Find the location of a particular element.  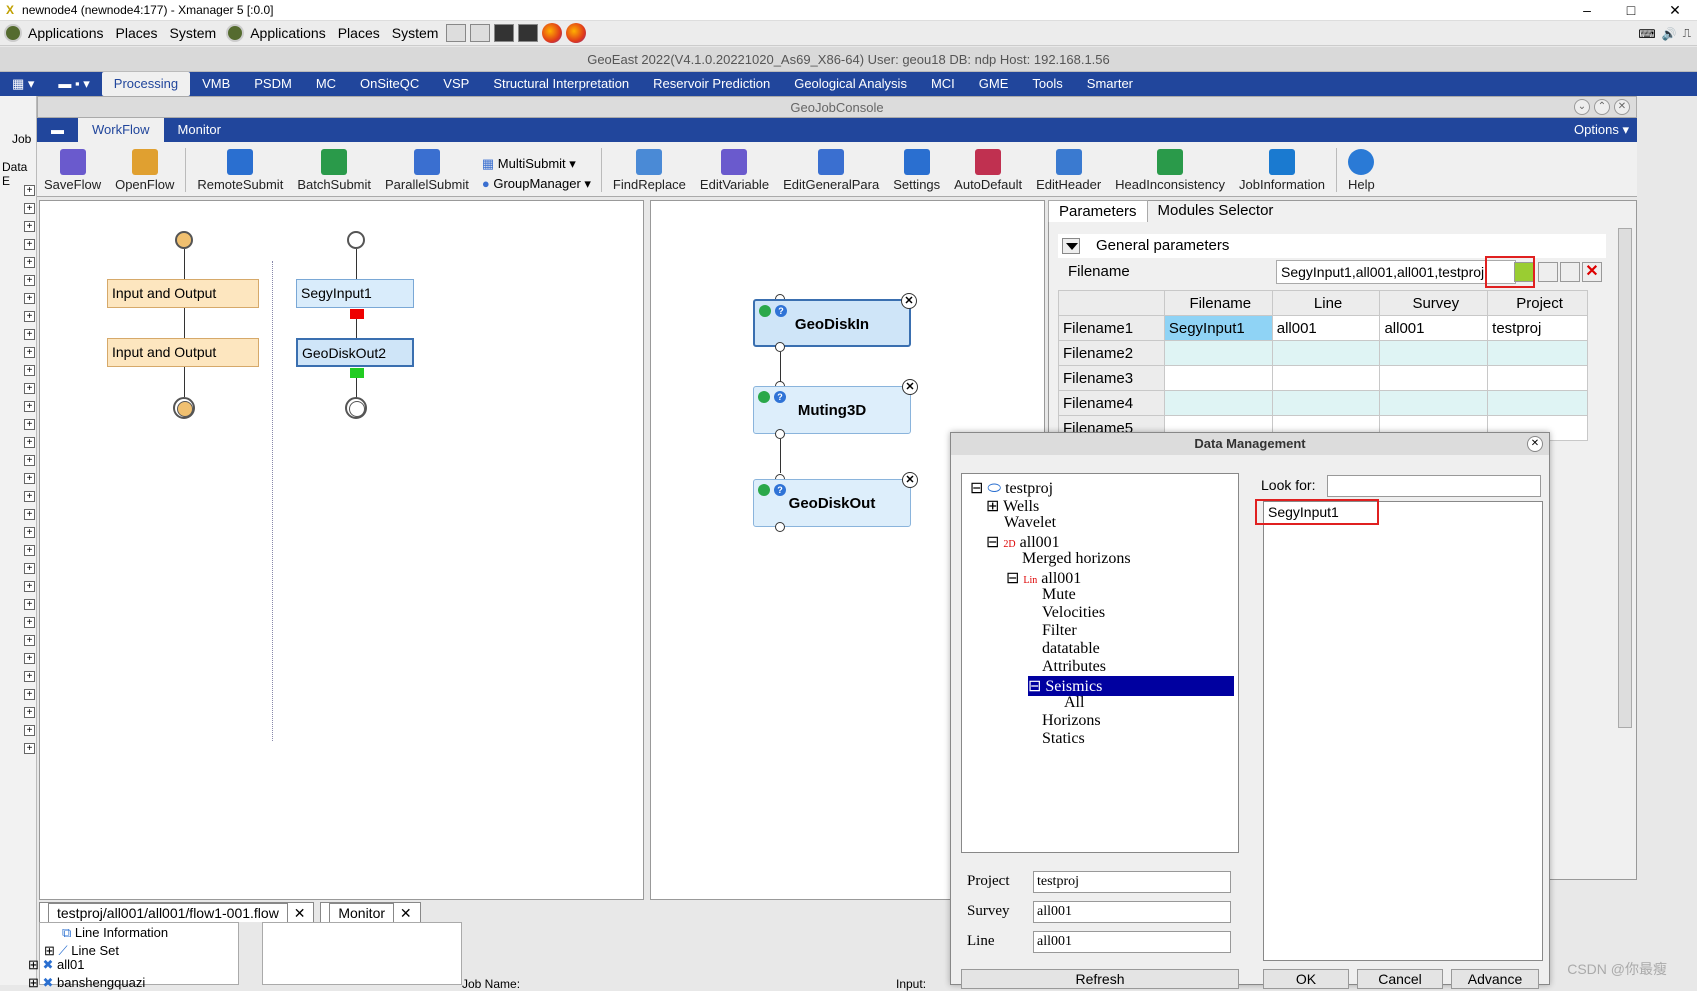

menu-onsiteqc: OnSiteQC is located at coordinates (389, 84).